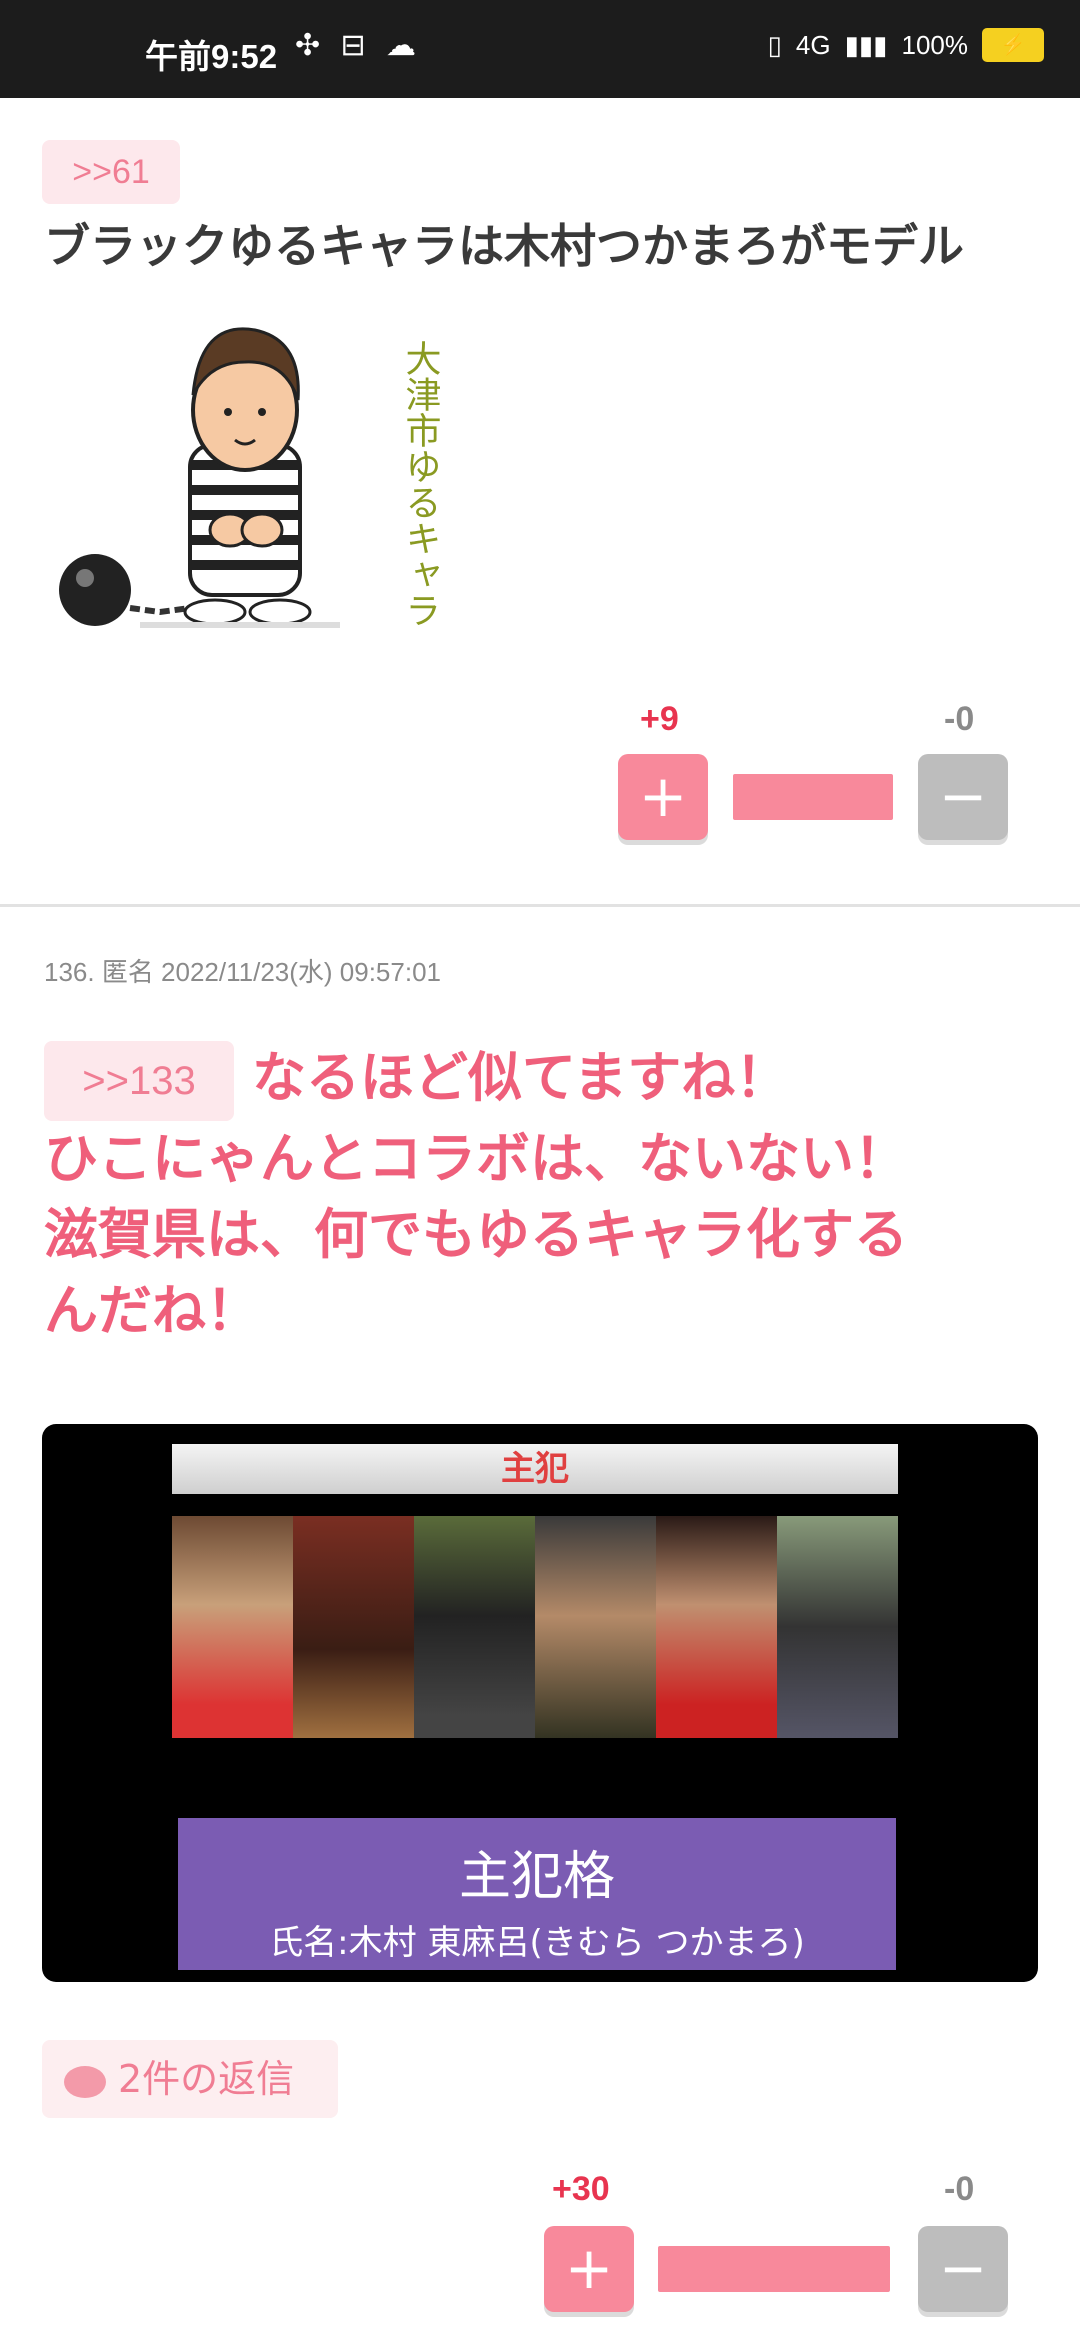 This screenshot has width=1080, height=2340. I want to click on comment-divider, so click(540, 905).